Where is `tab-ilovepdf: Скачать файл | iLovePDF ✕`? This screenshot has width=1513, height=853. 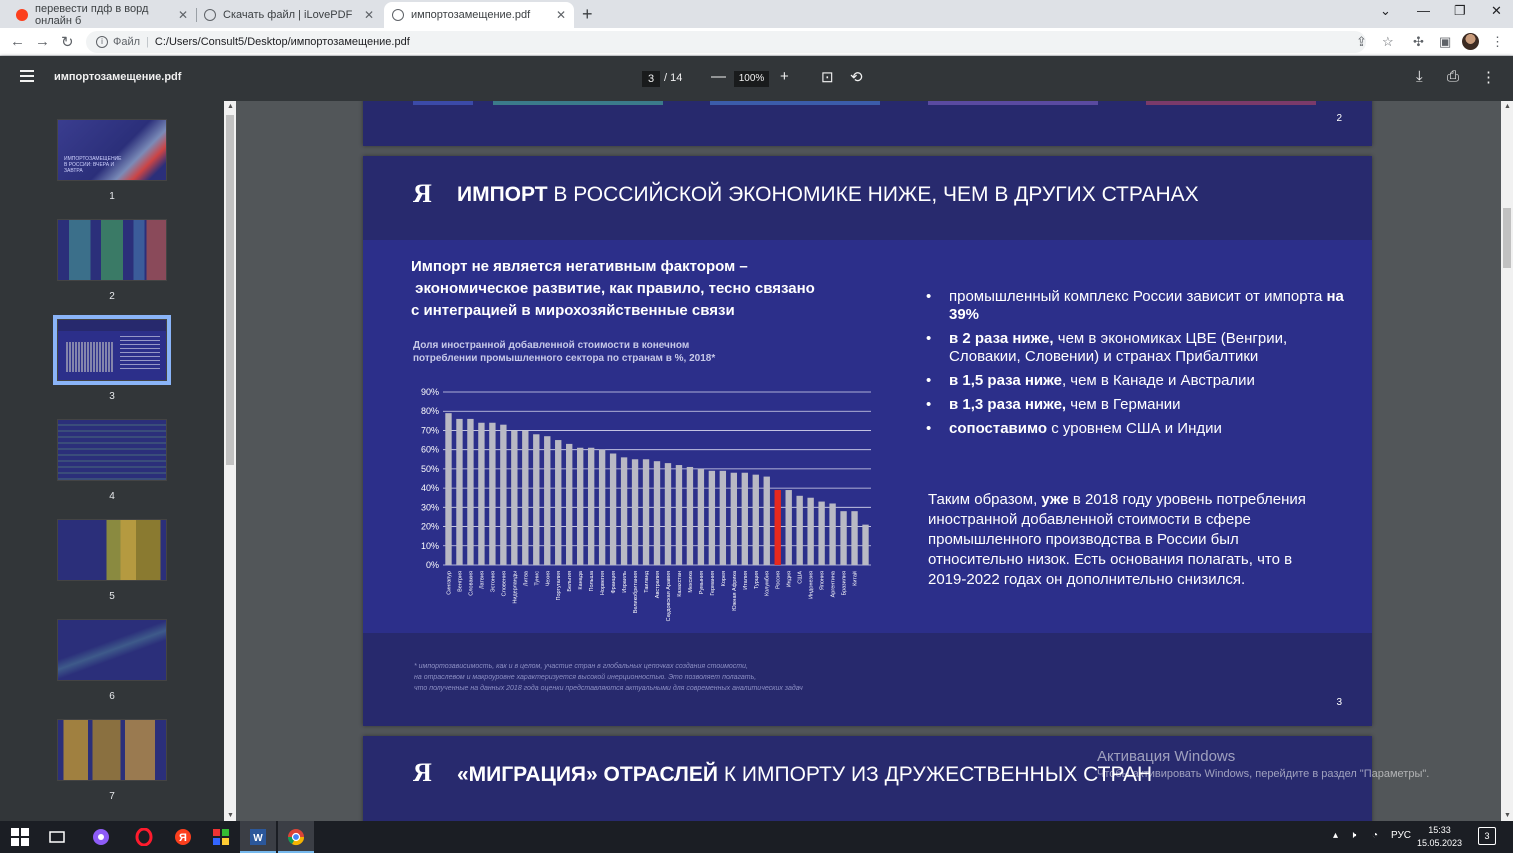
tab-ilovepdf: Скачать файл | iLovePDF ✕ is located at coordinates (289, 15).